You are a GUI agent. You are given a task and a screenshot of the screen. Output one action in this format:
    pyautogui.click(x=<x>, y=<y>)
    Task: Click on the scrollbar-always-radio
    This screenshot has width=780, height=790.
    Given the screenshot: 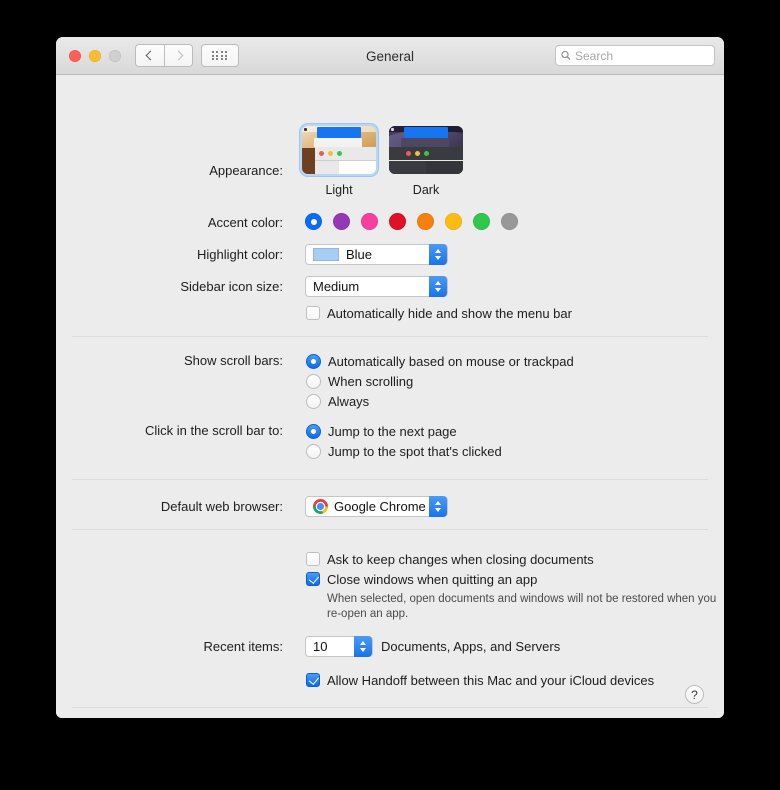 What is the action you would take?
    pyautogui.click(x=313, y=401)
    